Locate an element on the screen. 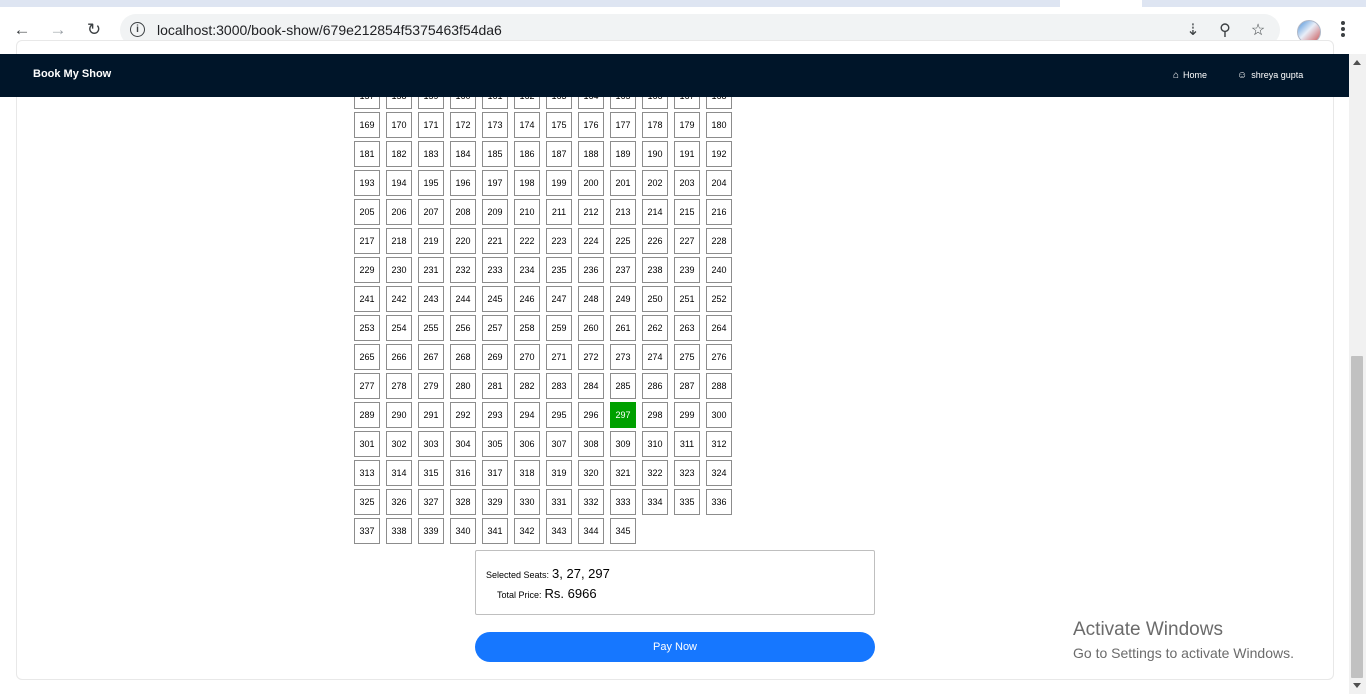  seat-183: 183 is located at coordinates (431, 154).